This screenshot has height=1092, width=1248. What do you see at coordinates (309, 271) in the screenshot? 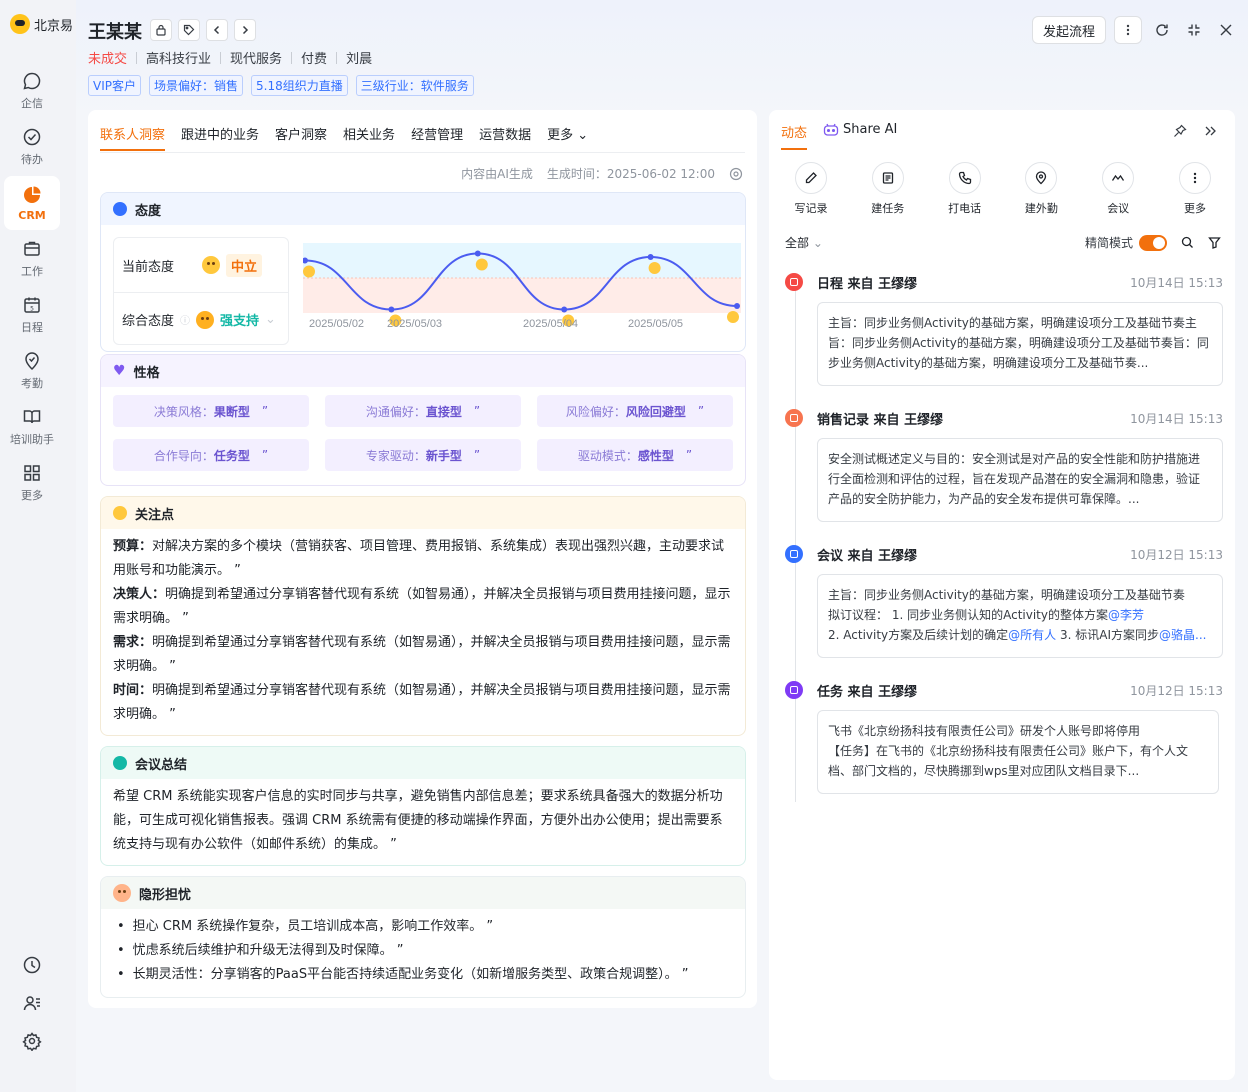
I see `emotion-marker` at bounding box center [309, 271].